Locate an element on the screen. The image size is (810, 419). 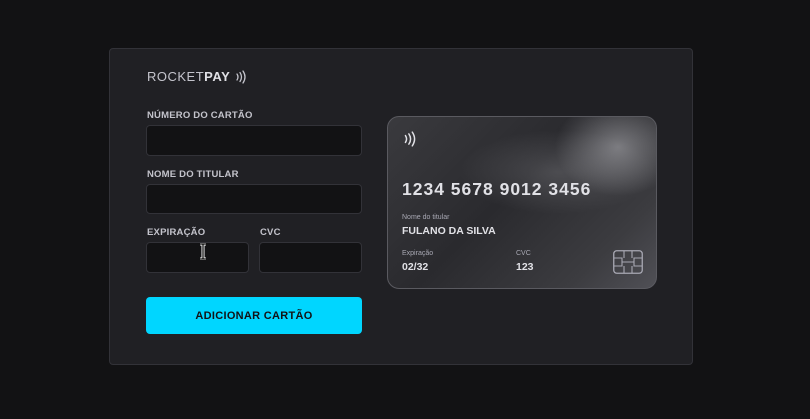
card-preview-cvc-value: 123 is located at coordinates (525, 267).